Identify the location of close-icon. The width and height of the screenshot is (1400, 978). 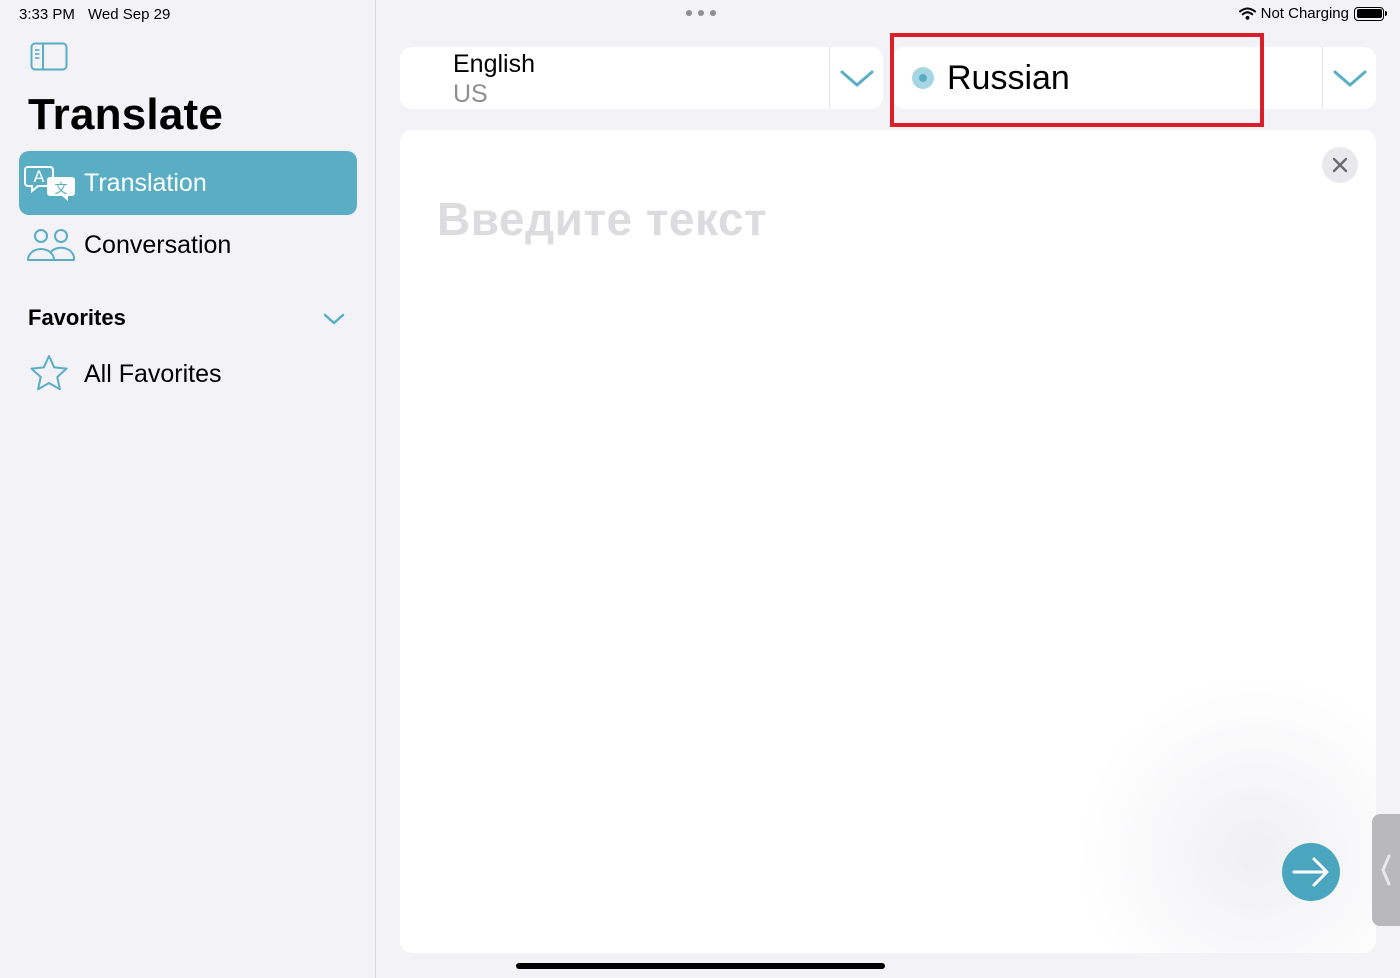
(1340, 165).